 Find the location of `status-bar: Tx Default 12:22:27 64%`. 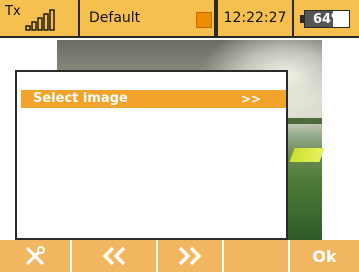

status-bar: Tx Default 12:22:27 64% is located at coordinates (179, 19).